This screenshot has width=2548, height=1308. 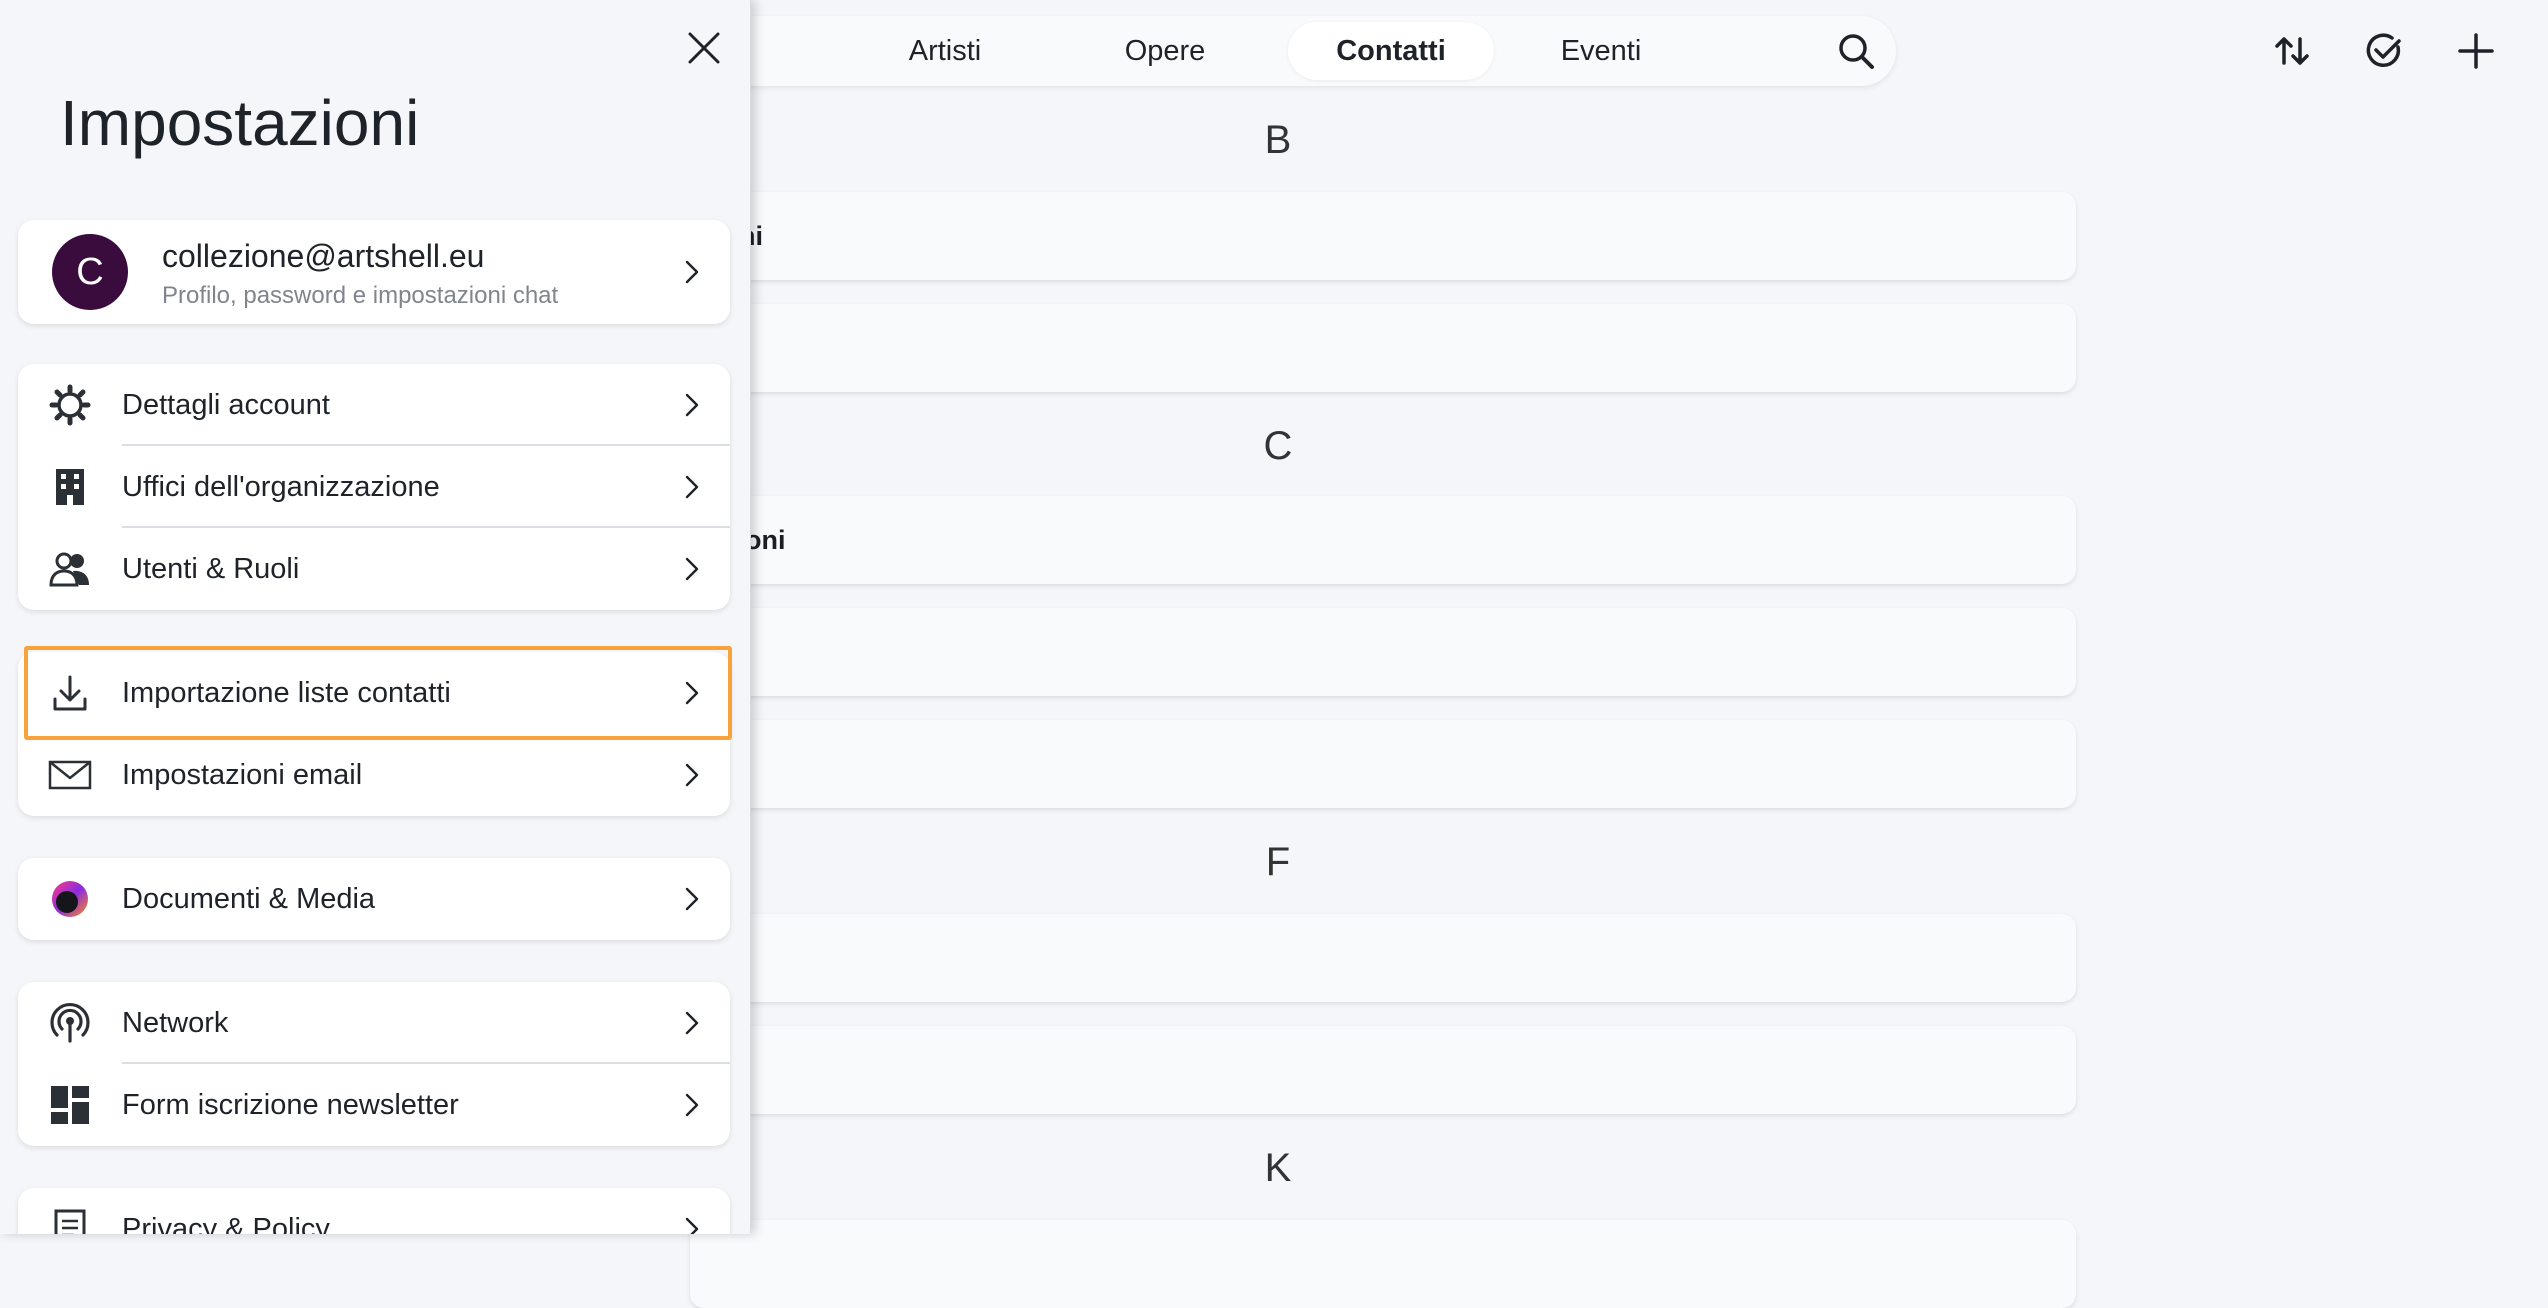 I want to click on settings-item-privacy-policy: Privacy & Policy, so click(x=374, y=1211).